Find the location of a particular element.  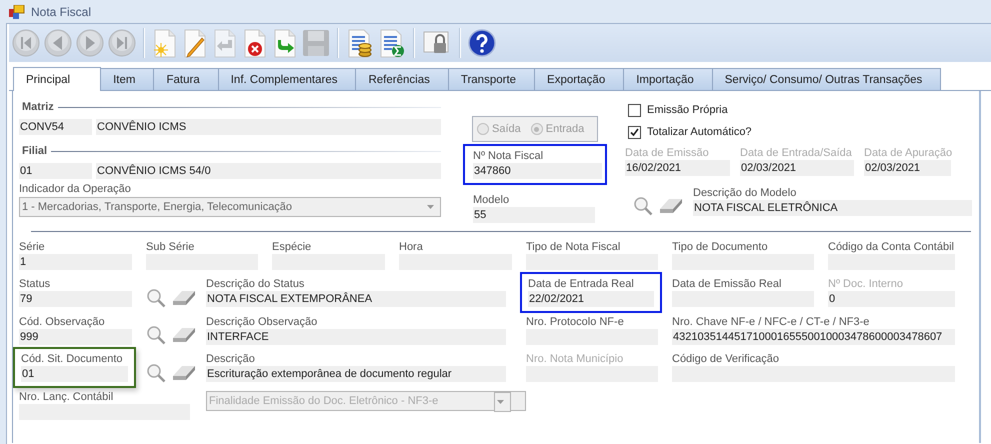

field-label: Nº Nota Fiscal is located at coordinates (508, 156).